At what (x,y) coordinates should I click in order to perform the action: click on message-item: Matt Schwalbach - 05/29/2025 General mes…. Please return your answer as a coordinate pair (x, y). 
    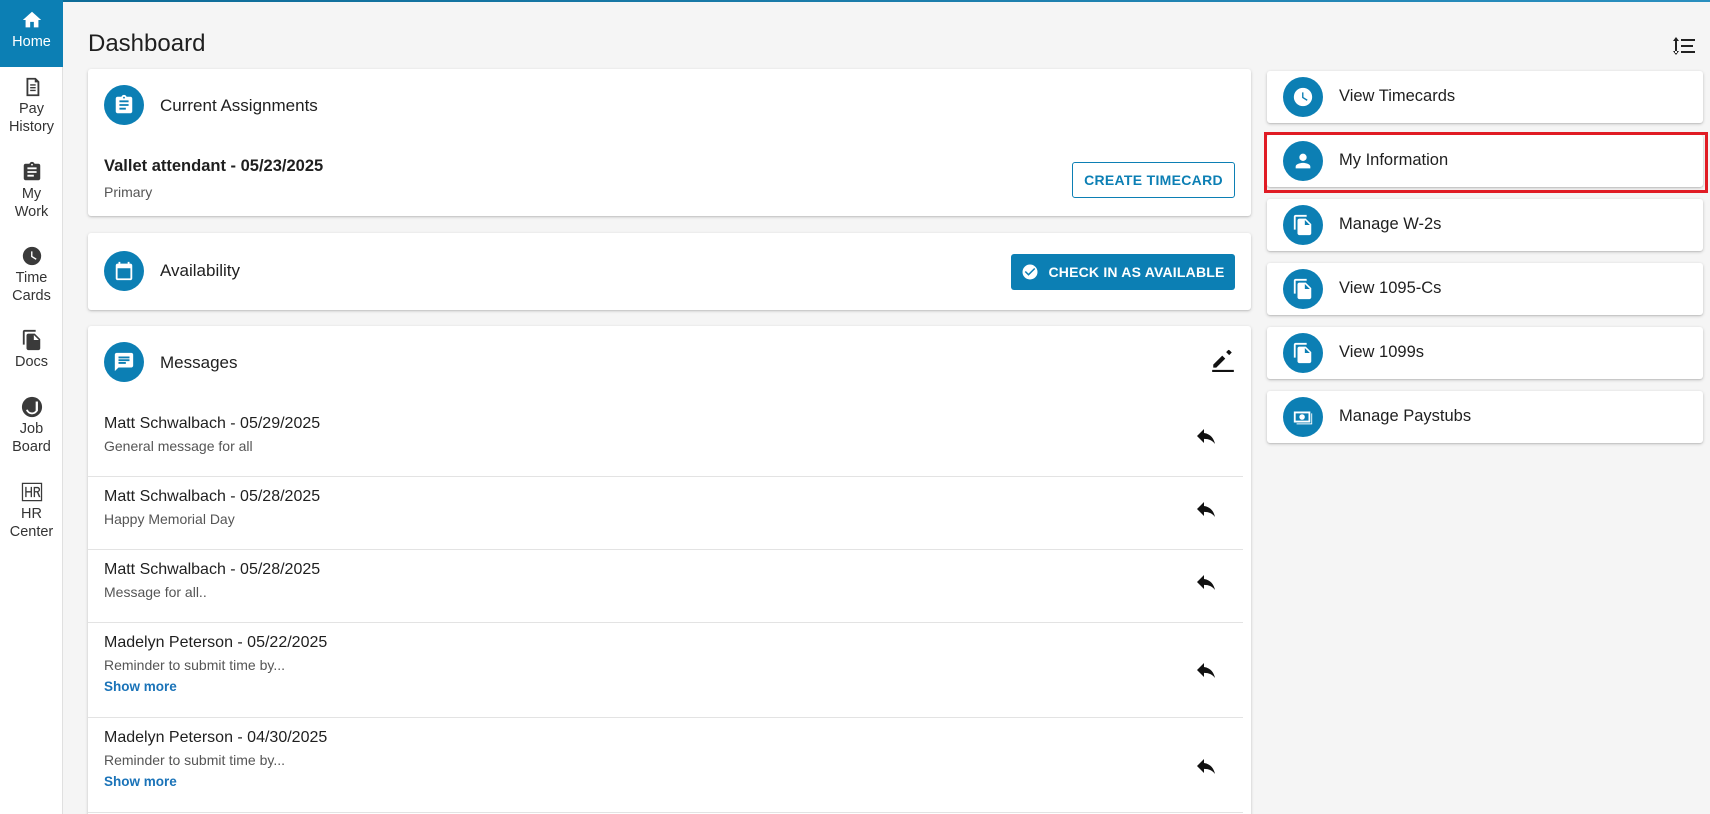
    Looking at the image, I should click on (665, 440).